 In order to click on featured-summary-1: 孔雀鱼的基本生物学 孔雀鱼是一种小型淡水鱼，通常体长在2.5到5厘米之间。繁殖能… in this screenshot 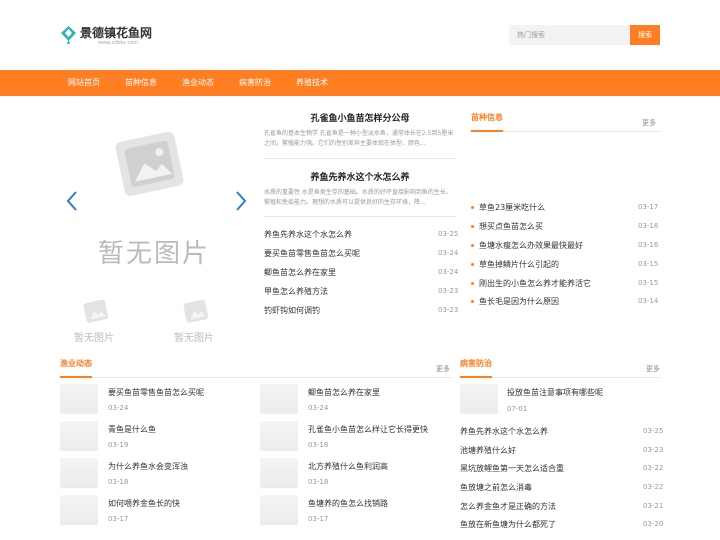, I will do `click(359, 138)`.